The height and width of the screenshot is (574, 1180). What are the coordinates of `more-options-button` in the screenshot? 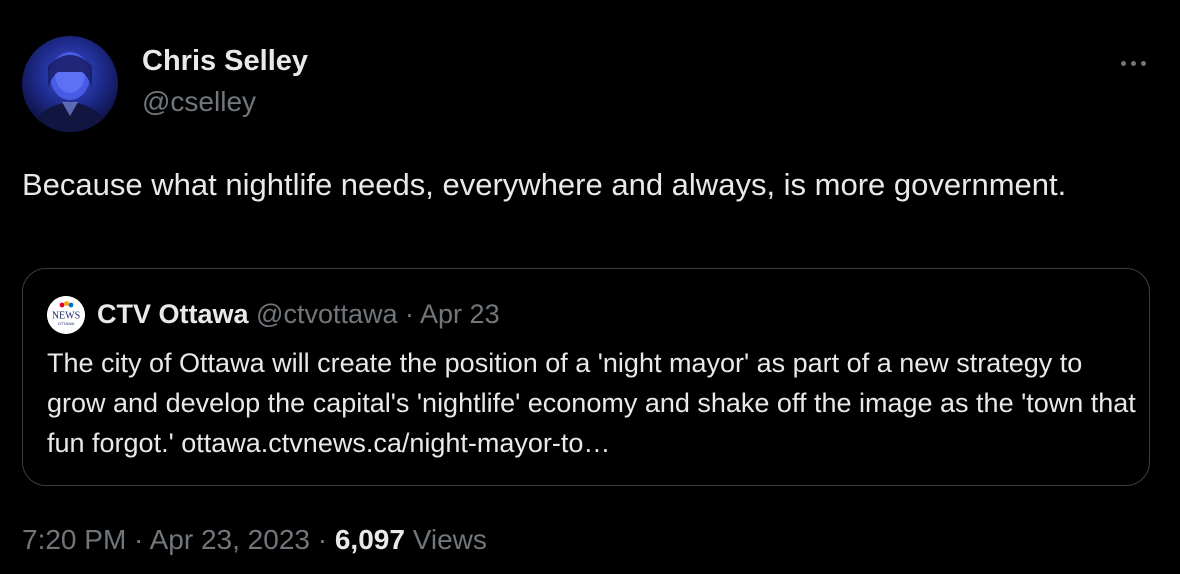 It's located at (1133, 63).